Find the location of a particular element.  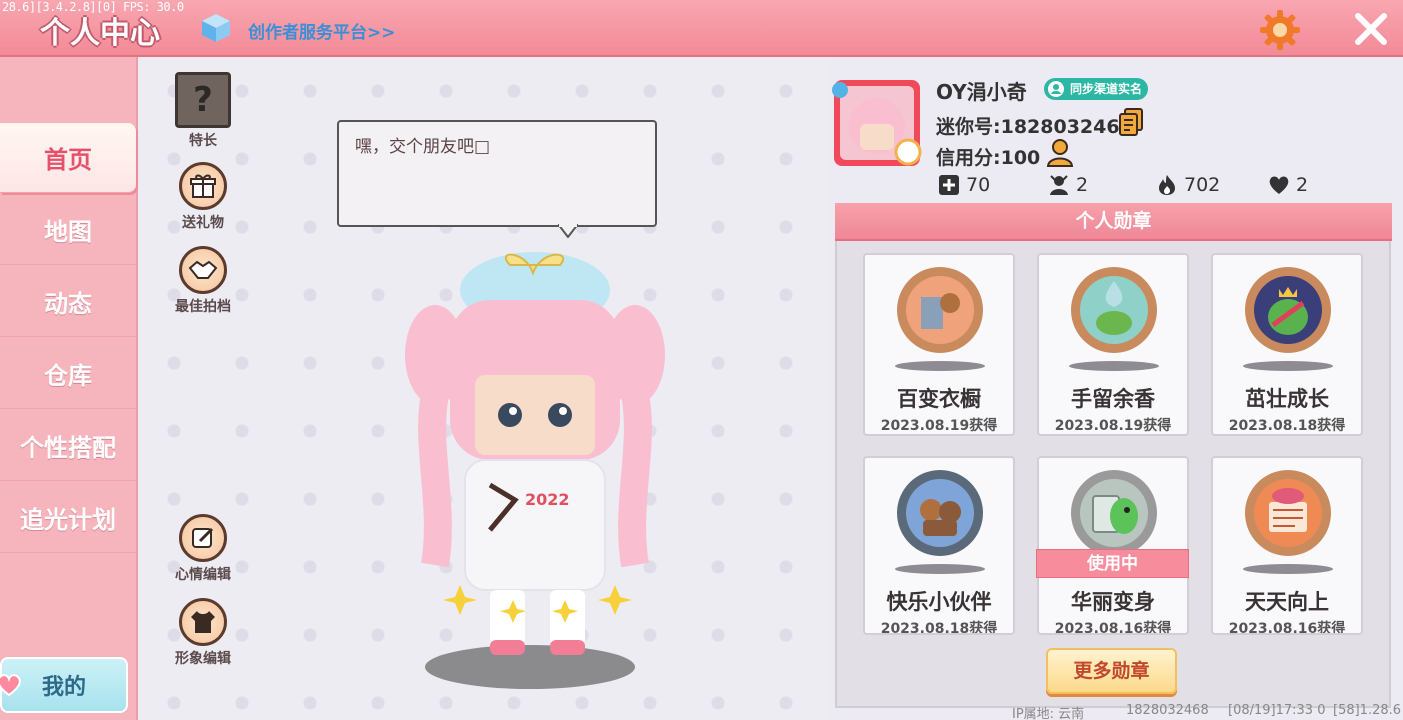

person-icon is located at coordinates (1060, 153).